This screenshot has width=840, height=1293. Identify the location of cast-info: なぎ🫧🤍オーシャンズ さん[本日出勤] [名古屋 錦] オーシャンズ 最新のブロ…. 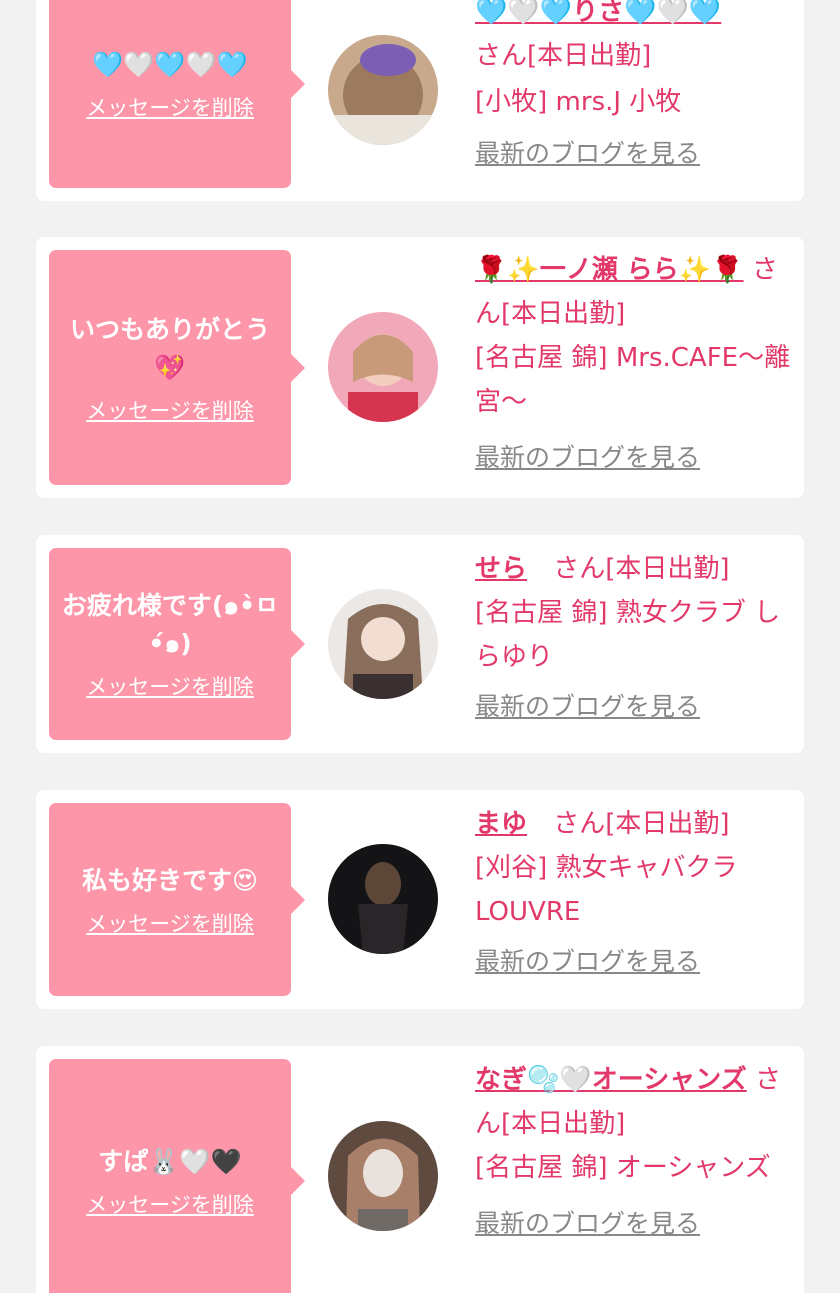
(636, 1150).